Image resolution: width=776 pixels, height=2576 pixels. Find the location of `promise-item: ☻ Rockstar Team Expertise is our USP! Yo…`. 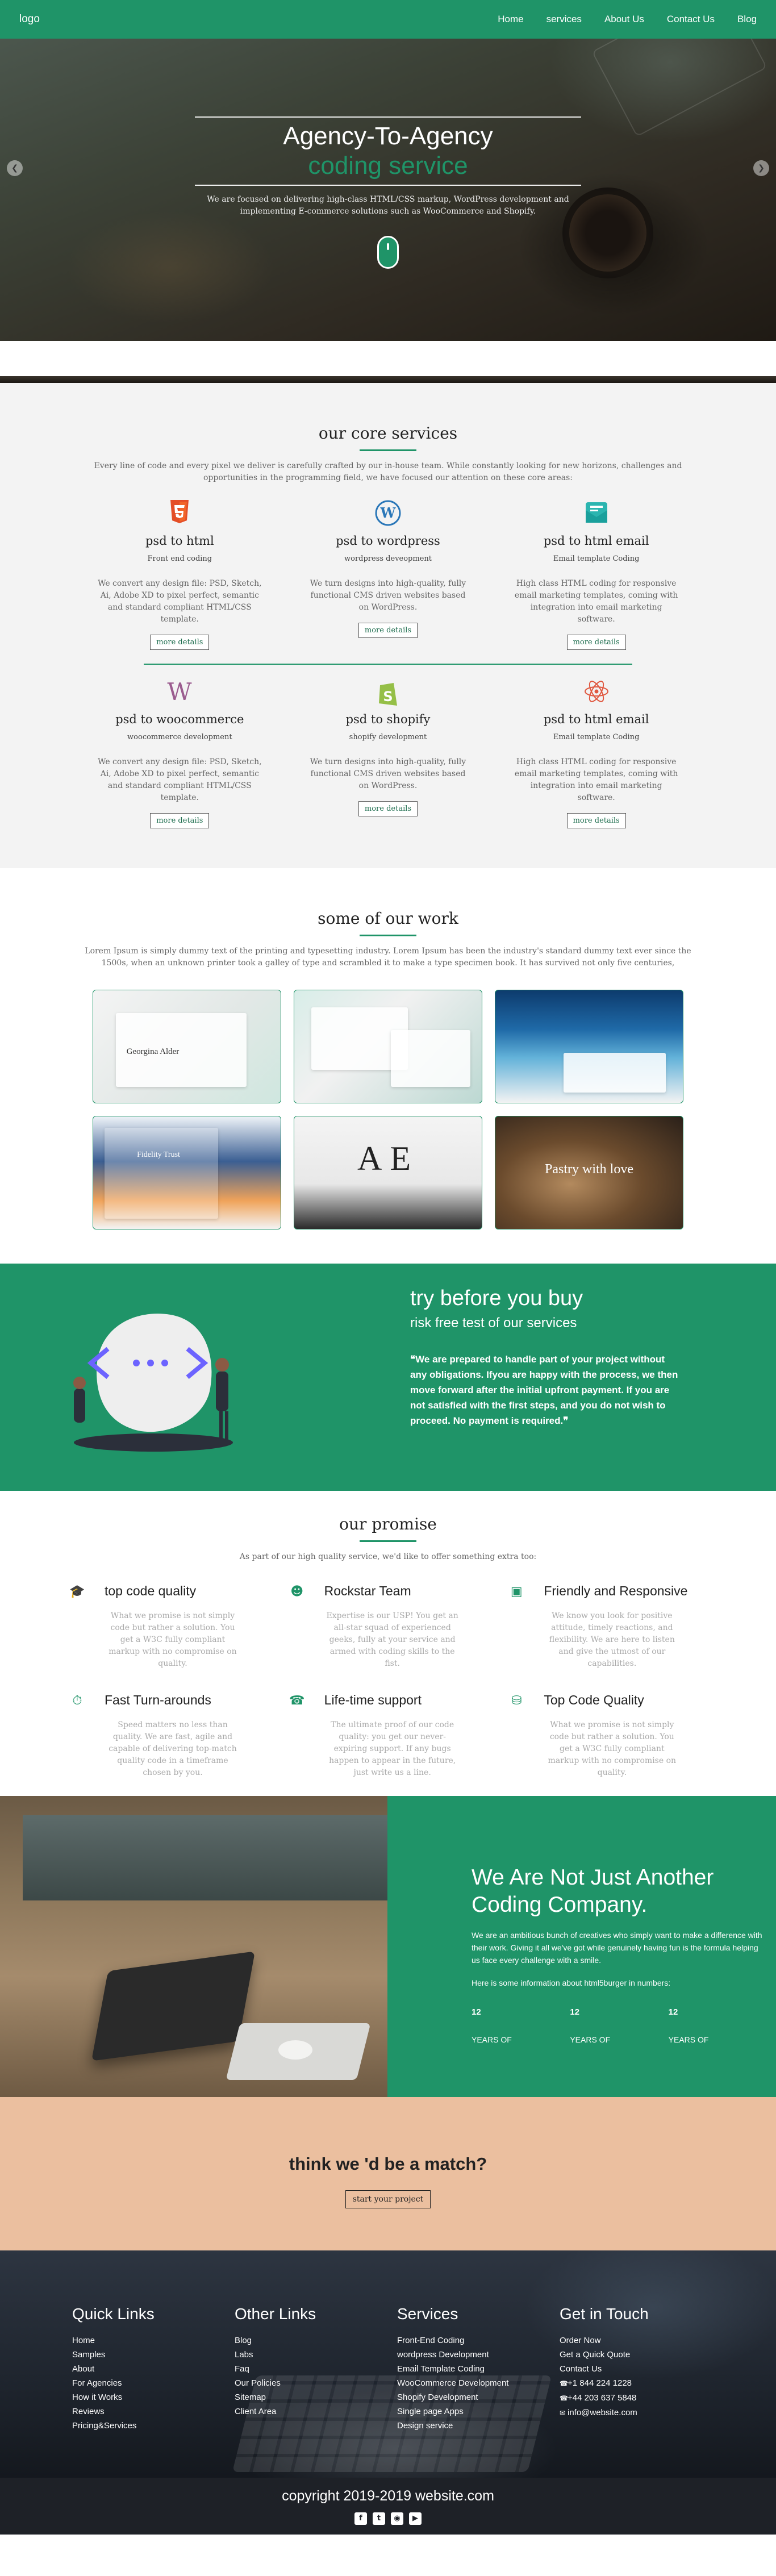

promise-item: ☻ Rockstar Team Expertise is our USP! Yo… is located at coordinates (388, 1627).